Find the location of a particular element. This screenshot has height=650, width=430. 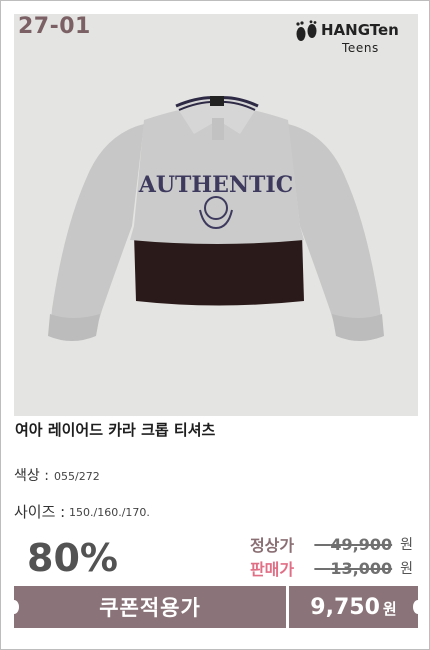

product-title: 여아 레이어드 카라 크롭 티셔츠 is located at coordinates (115, 429).